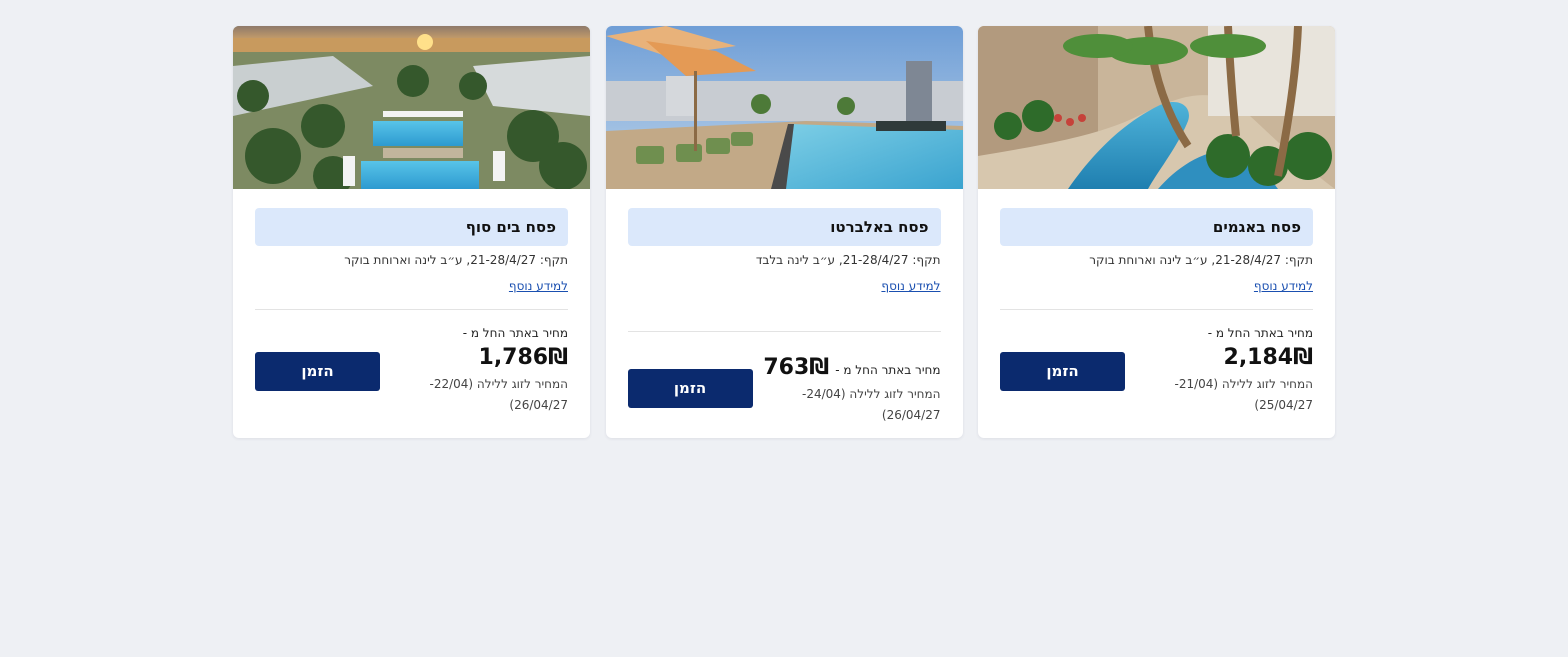  What do you see at coordinates (1268, 357) in the screenshot?
I see `price-value: 2,184₪` at bounding box center [1268, 357].